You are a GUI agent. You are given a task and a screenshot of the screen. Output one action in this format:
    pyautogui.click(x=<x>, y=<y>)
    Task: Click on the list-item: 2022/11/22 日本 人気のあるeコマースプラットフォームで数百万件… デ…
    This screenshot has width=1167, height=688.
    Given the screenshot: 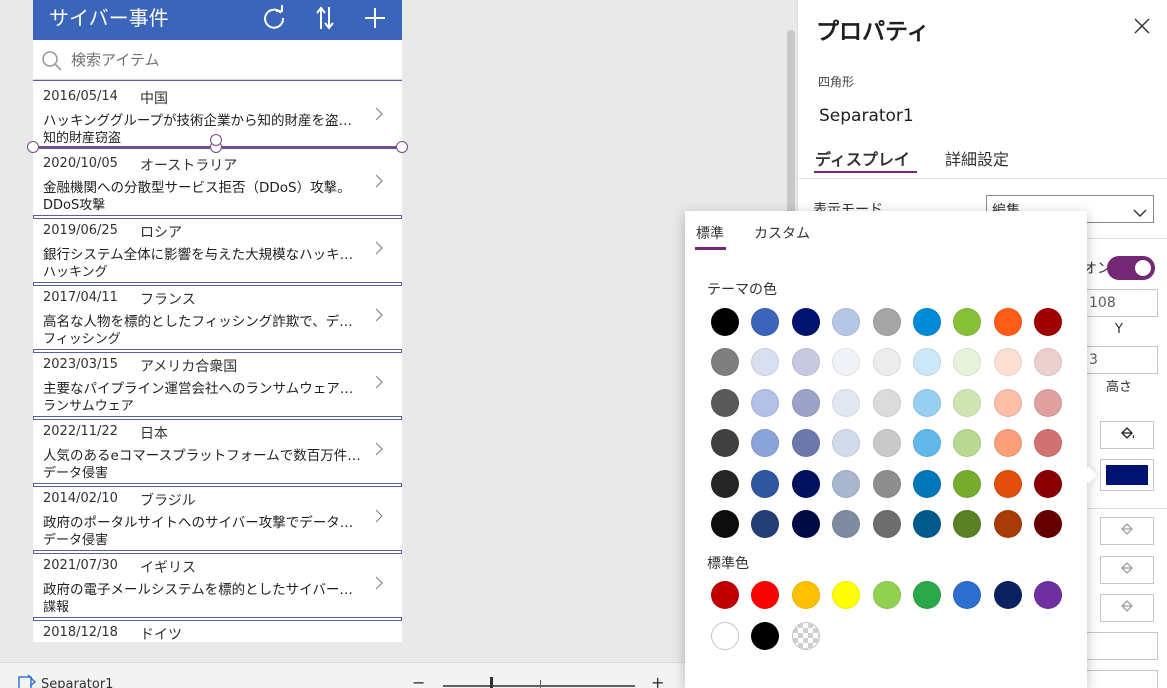 What is the action you would take?
    pyautogui.click(x=217, y=451)
    